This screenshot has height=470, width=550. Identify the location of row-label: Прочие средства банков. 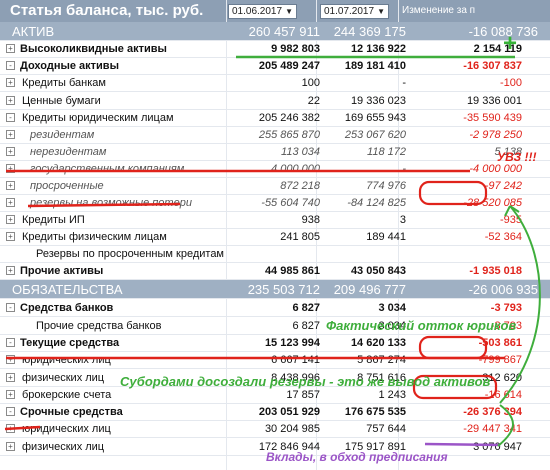
(99, 326).